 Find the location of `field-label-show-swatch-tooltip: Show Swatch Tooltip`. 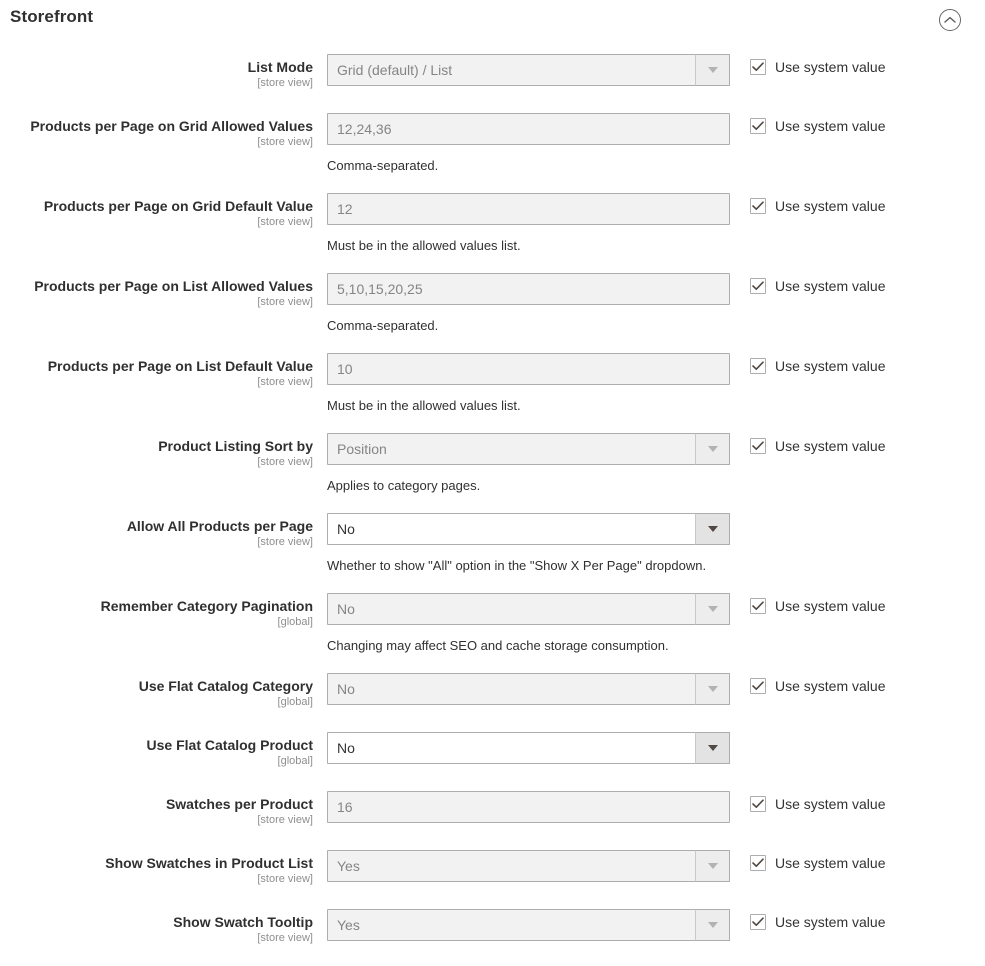

field-label-show-swatch-tooltip: Show Swatch Tooltip is located at coordinates (243, 922).